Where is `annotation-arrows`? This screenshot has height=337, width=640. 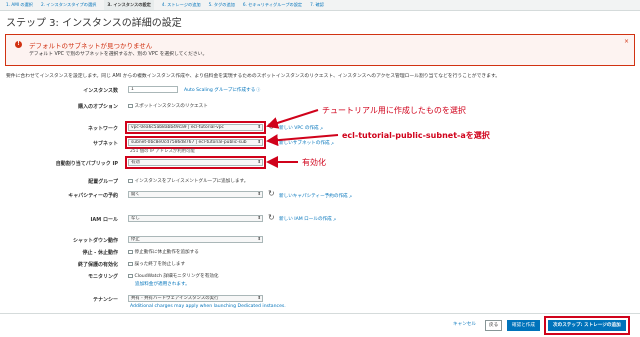 annotation-arrows is located at coordinates (302, 138).